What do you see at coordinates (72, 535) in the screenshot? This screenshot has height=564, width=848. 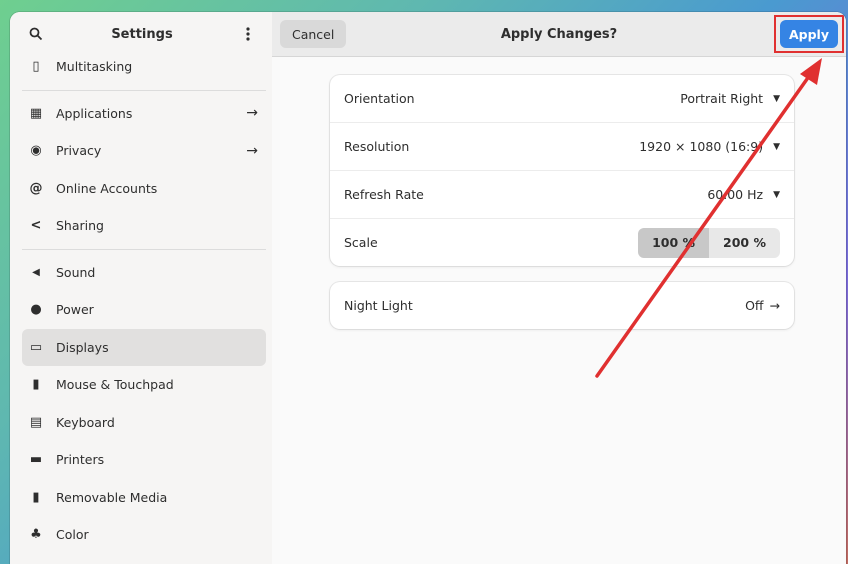 I see `sidebar-item-label: Color` at bounding box center [72, 535].